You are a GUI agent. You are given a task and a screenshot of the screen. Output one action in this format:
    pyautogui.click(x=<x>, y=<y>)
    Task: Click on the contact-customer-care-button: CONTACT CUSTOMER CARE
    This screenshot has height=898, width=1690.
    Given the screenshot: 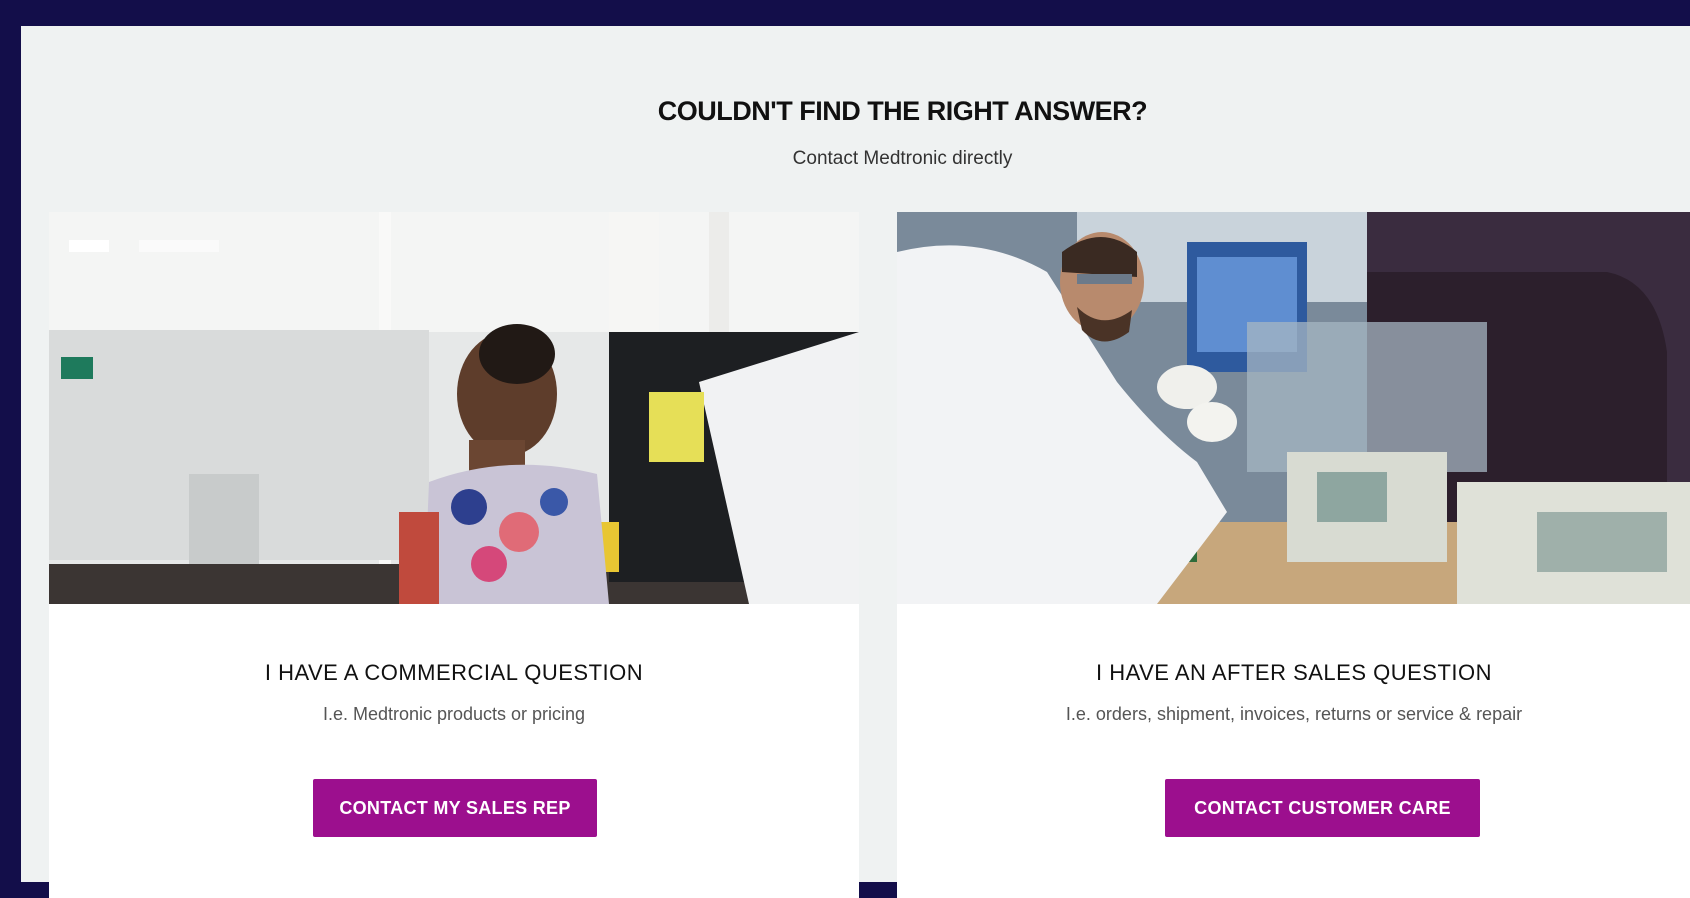 What is the action you would take?
    pyautogui.click(x=1322, y=808)
    